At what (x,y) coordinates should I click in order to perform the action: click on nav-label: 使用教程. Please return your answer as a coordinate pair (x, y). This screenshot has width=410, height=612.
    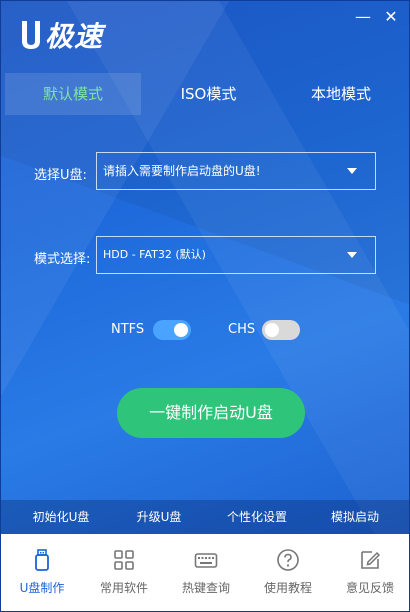
    Looking at the image, I should click on (287, 588).